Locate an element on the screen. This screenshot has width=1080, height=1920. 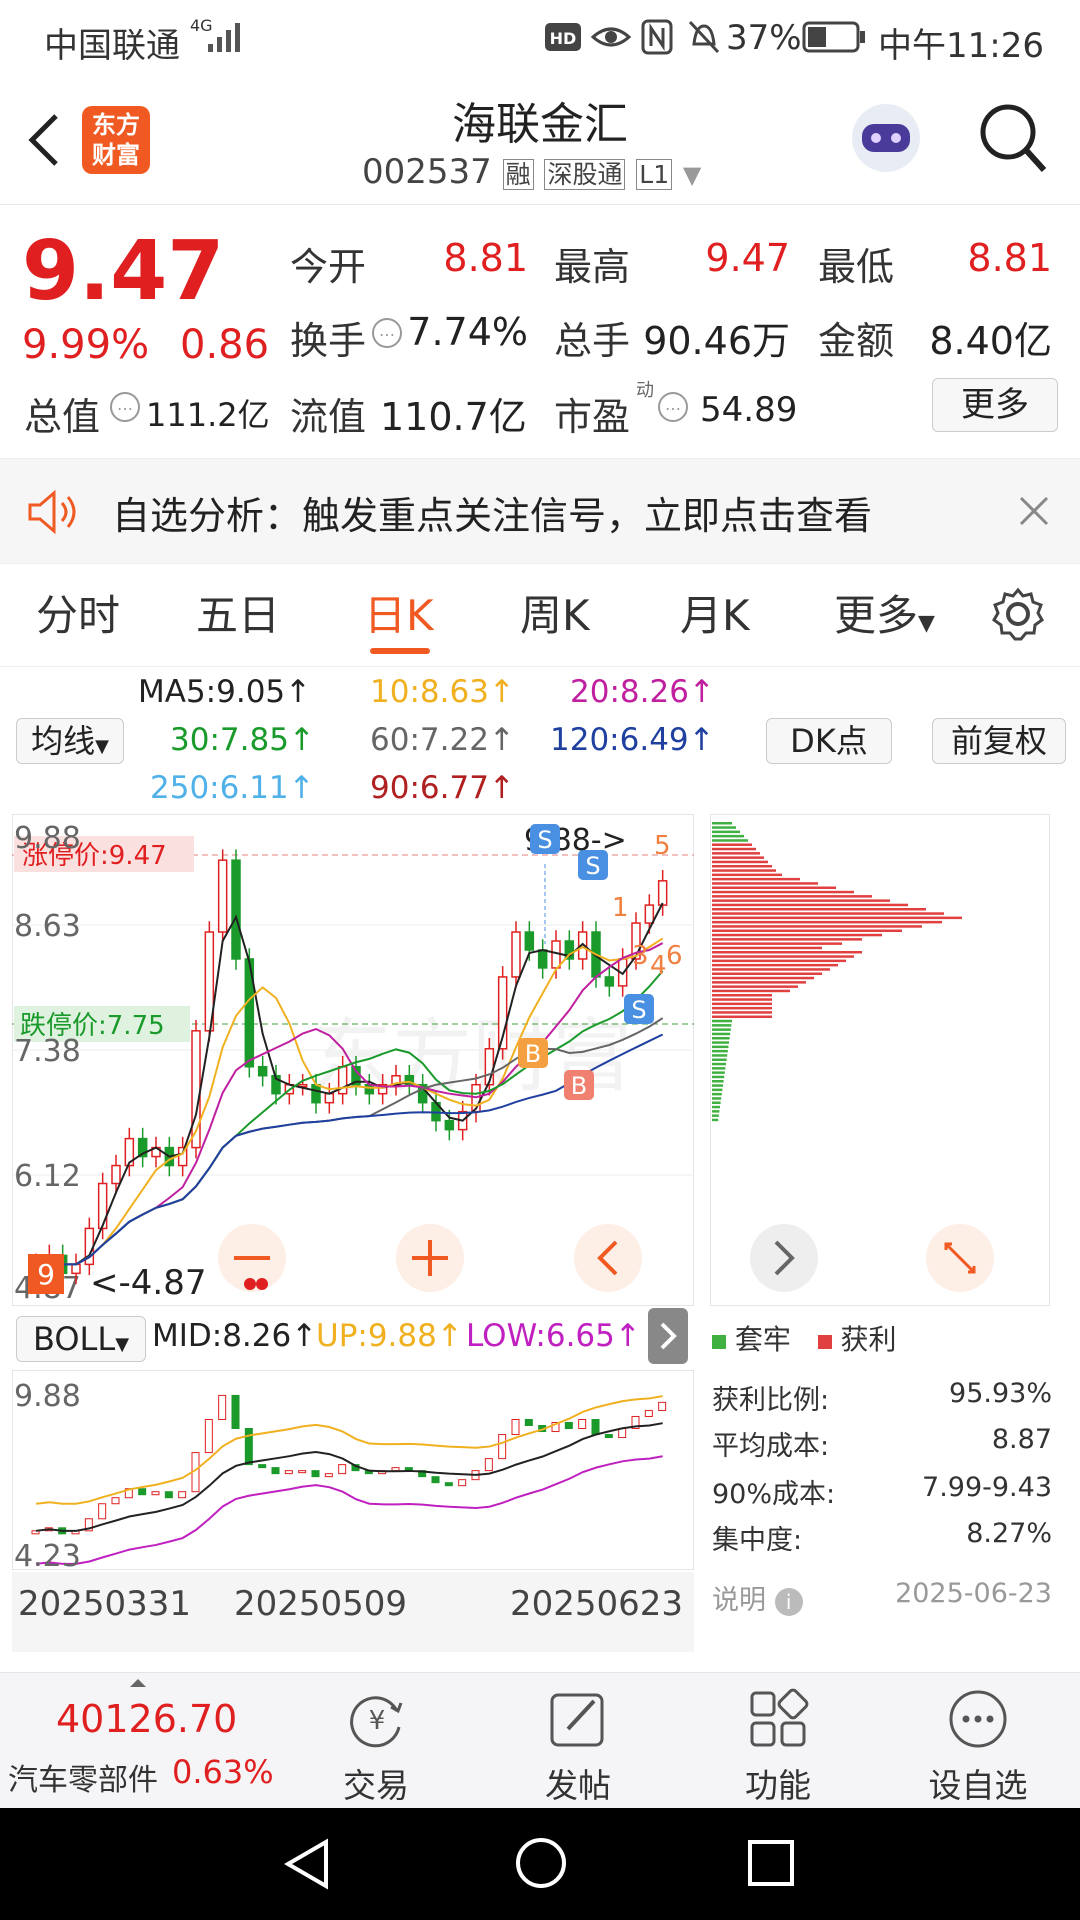
notice-bar: 自选分析：触发重点关注信号，立即点击查看 is located at coordinates (540, 511).